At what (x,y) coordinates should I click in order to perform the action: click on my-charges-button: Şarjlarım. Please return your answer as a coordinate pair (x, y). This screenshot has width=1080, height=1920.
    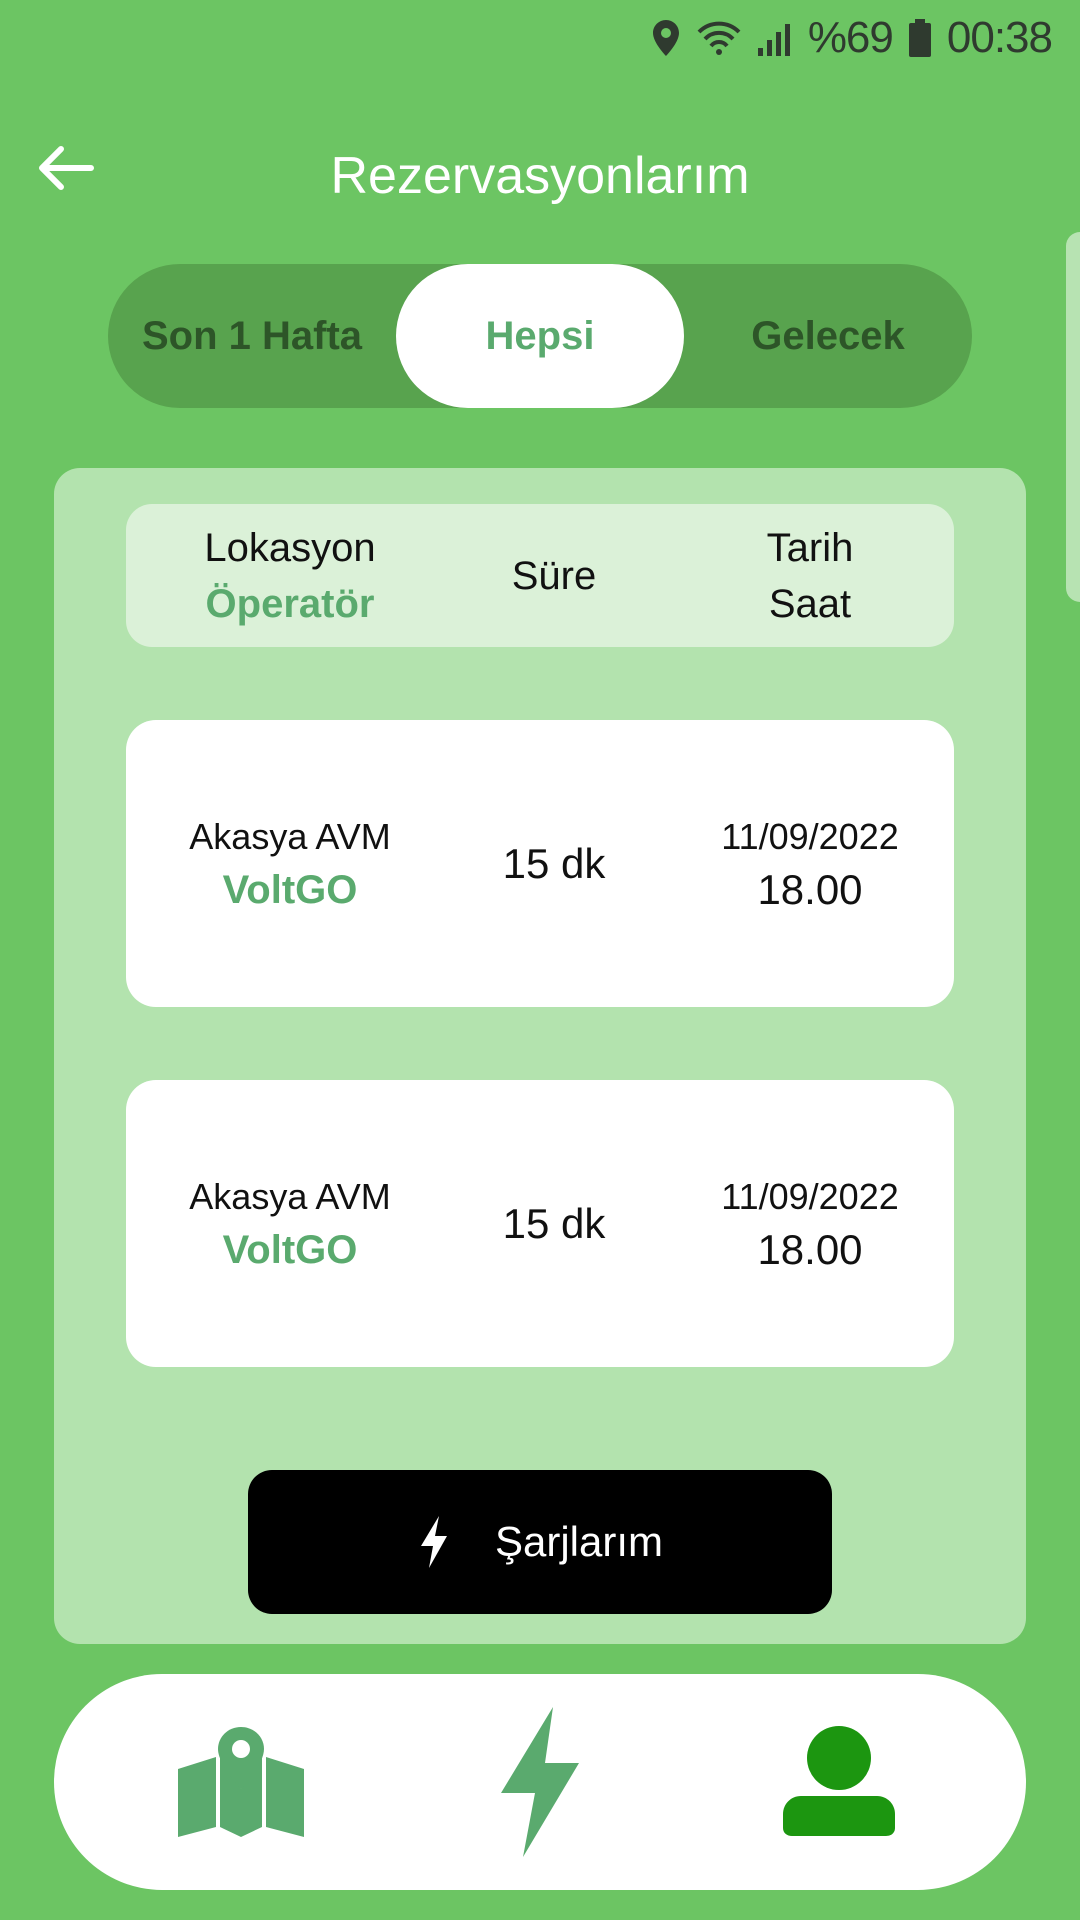
    Looking at the image, I should click on (540, 1542).